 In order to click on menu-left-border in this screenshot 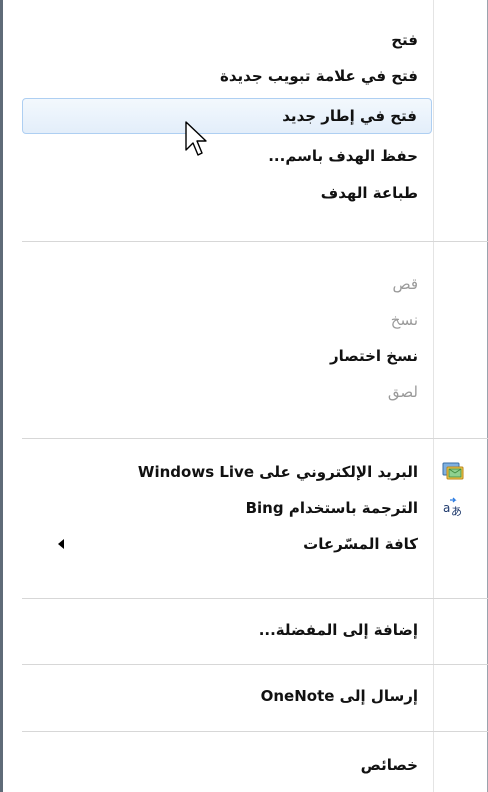, I will do `click(1, 396)`.